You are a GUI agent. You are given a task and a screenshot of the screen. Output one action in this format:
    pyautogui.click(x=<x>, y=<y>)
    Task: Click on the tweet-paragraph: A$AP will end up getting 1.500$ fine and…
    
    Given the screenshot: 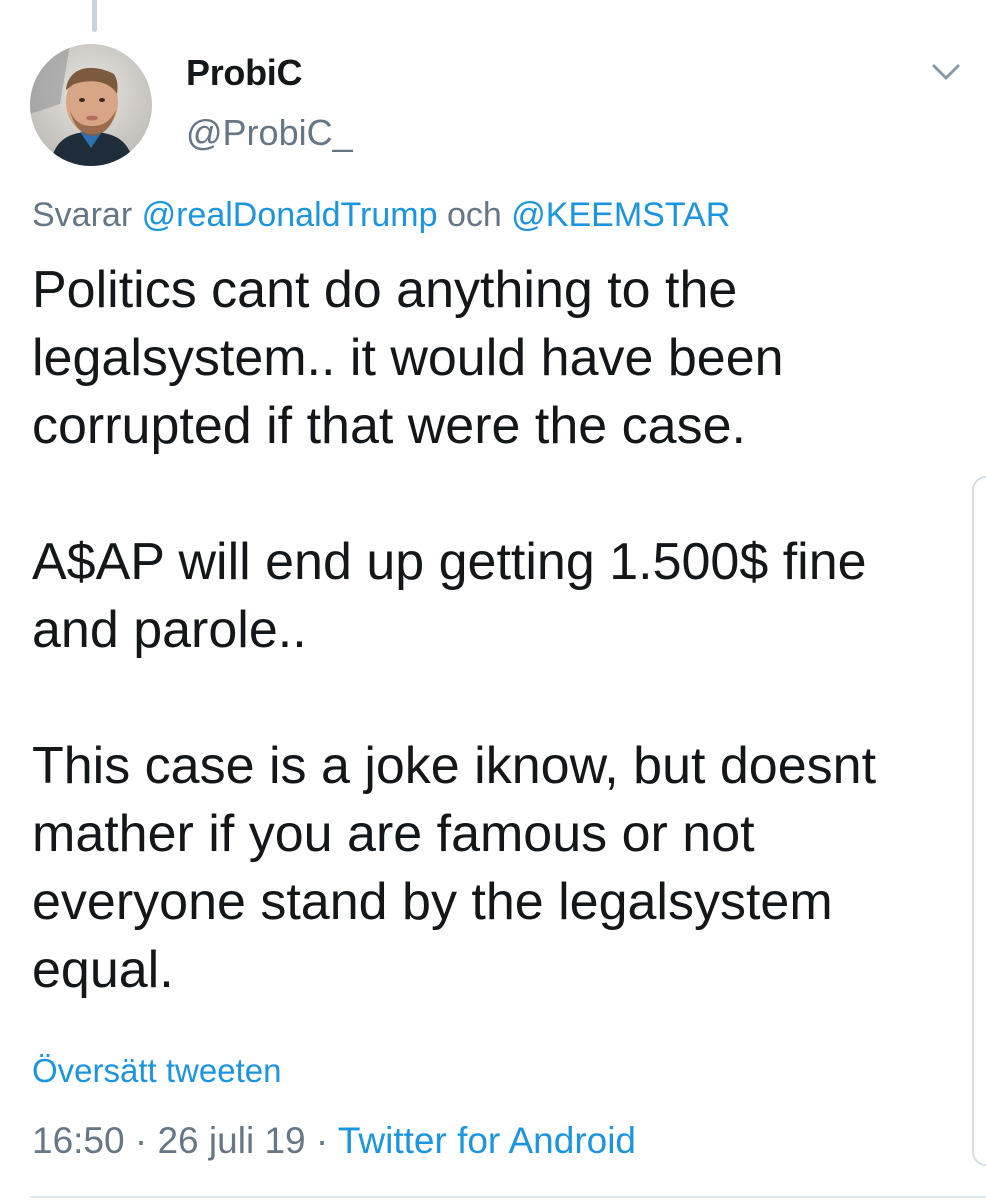 What is the action you would take?
    pyautogui.click(x=449, y=596)
    